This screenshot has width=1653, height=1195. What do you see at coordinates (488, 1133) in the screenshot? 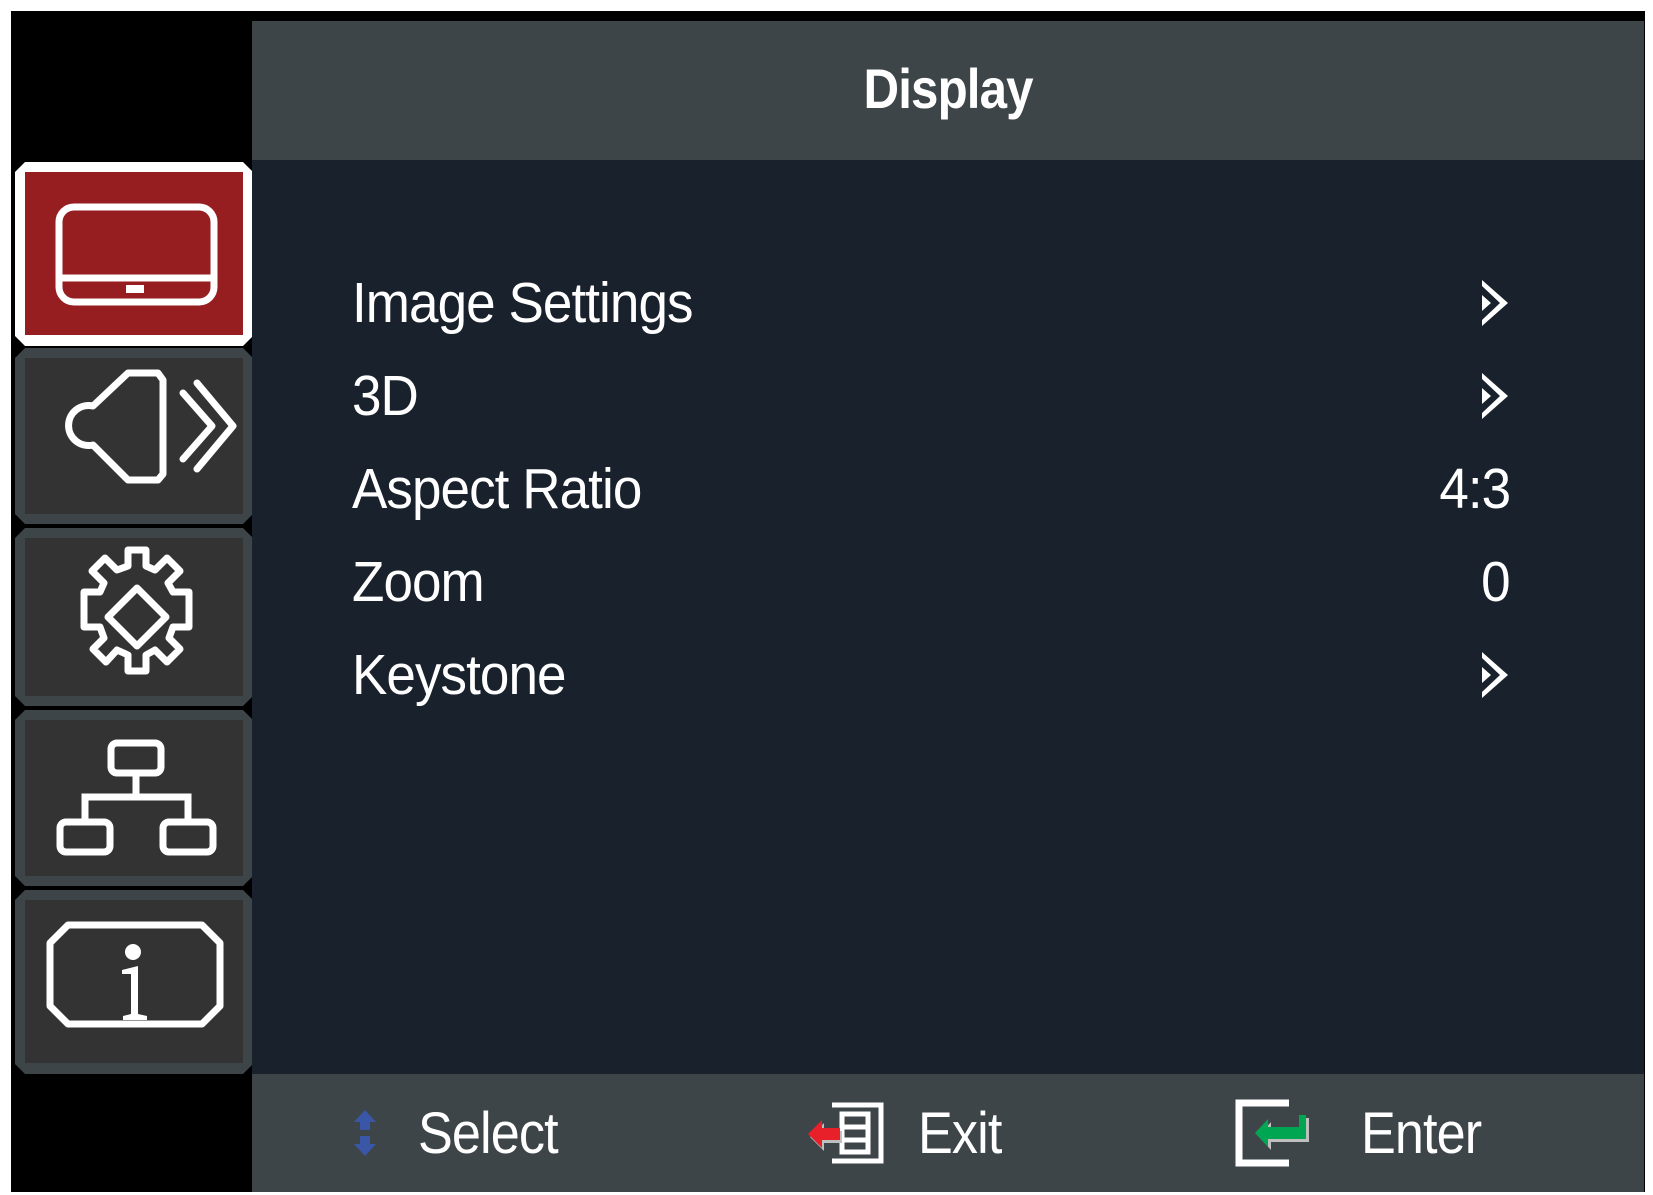
I see `hint-select-label: Select` at bounding box center [488, 1133].